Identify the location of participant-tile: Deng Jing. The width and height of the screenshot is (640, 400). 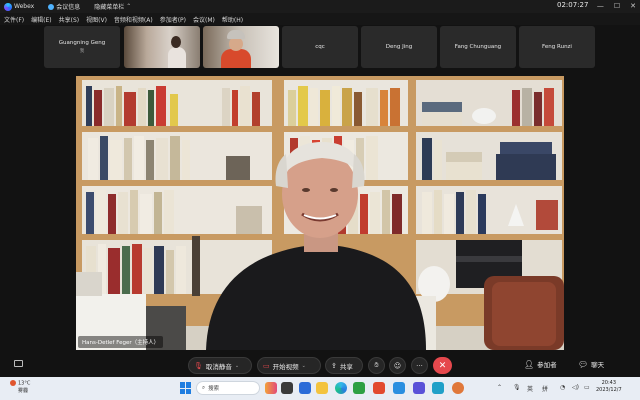
(399, 47).